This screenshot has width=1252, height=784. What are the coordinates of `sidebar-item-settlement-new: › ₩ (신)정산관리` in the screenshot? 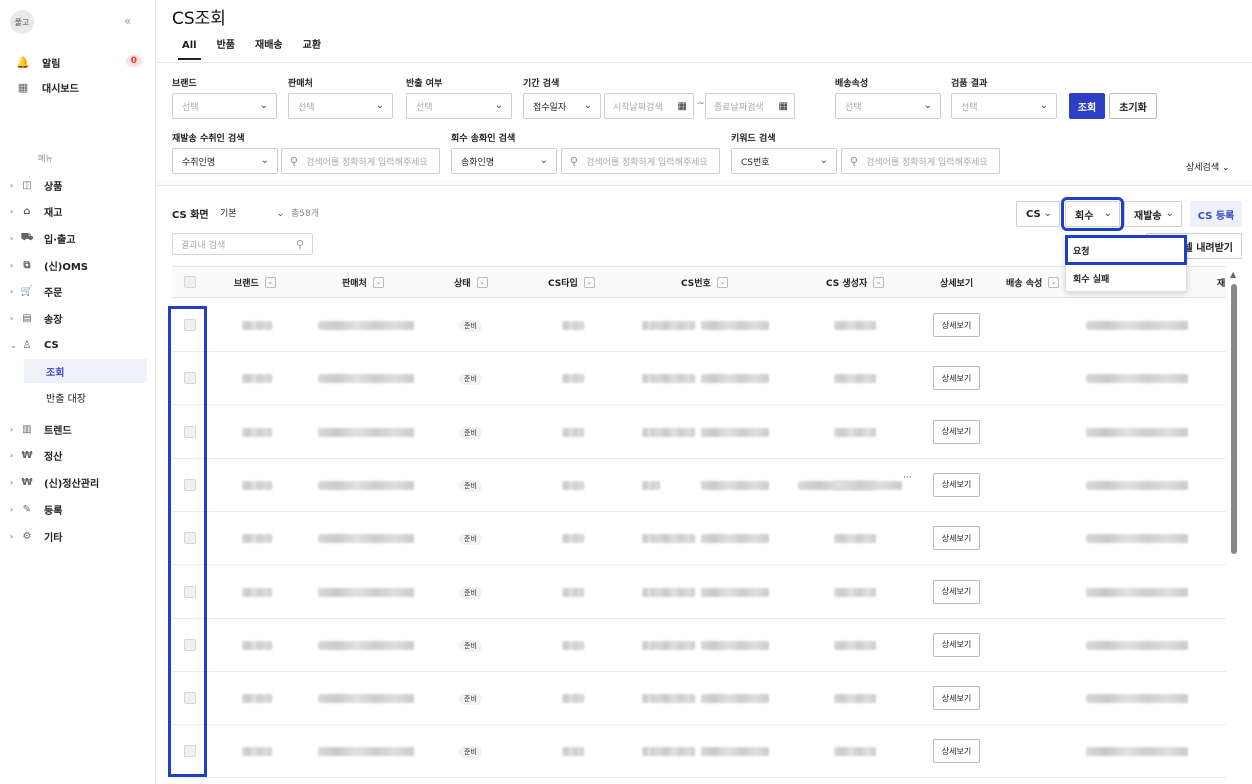 It's located at (79, 482).